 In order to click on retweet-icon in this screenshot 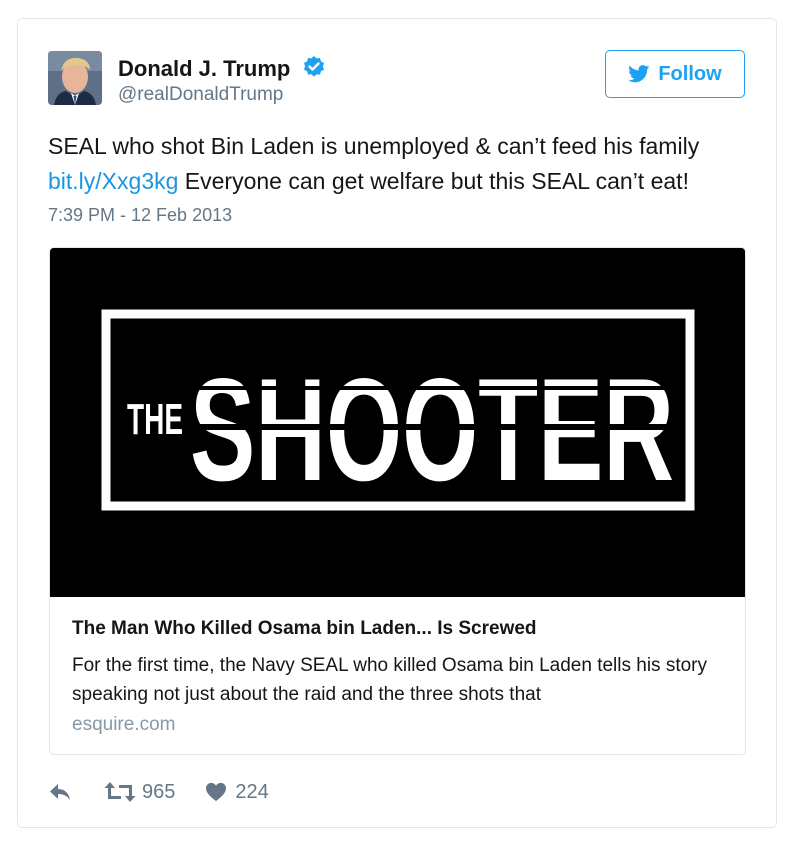, I will do `click(120, 792)`.